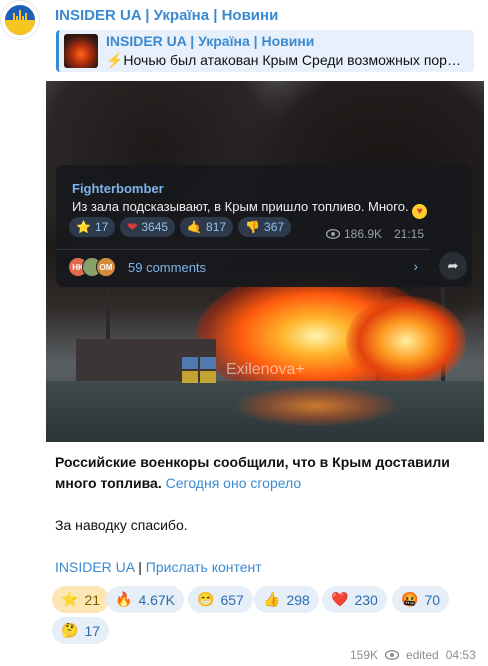 The width and height of the screenshot is (488, 666). Describe the element at coordinates (220, 599) in the screenshot. I see `reaction-grin: 😁 657` at that location.